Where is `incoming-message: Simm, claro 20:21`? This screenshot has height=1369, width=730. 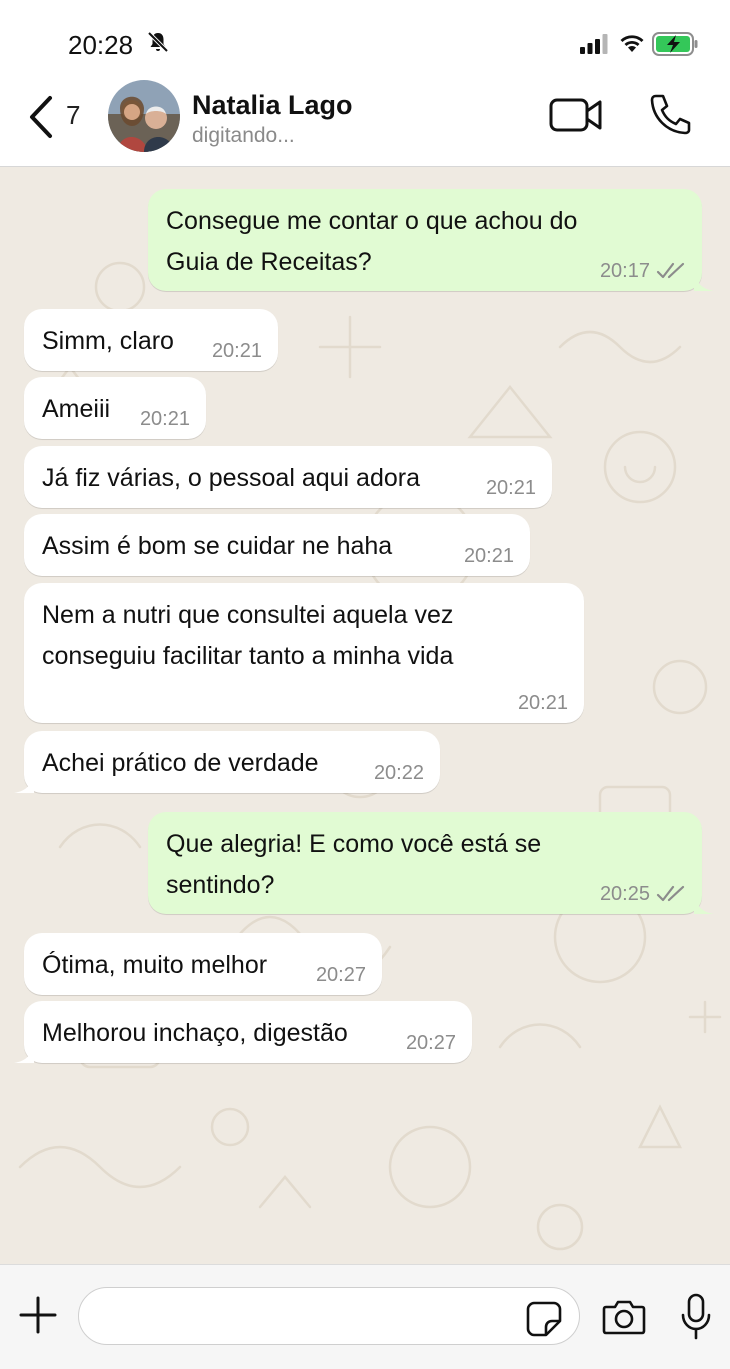 incoming-message: Simm, claro 20:21 is located at coordinates (151, 340).